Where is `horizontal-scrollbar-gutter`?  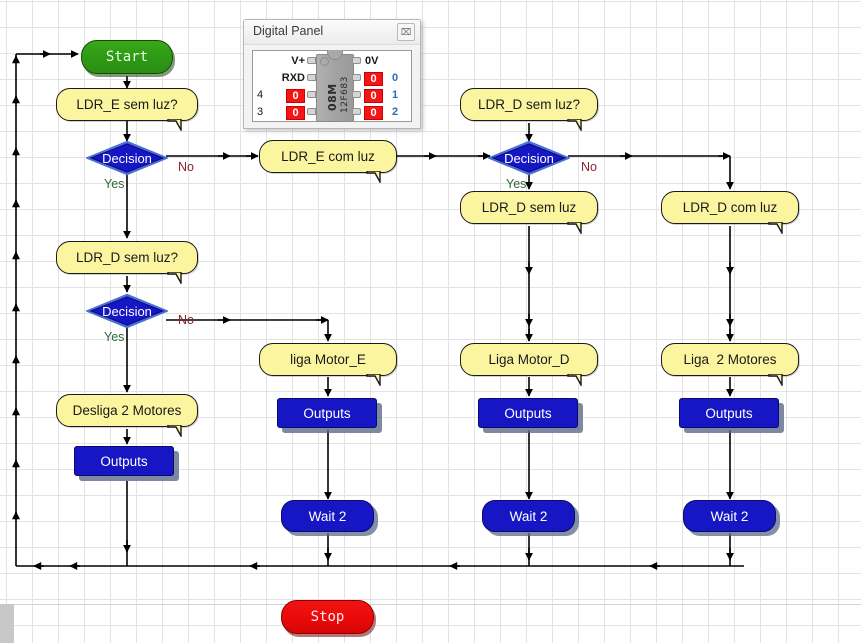 horizontal-scrollbar-gutter is located at coordinates (7, 623).